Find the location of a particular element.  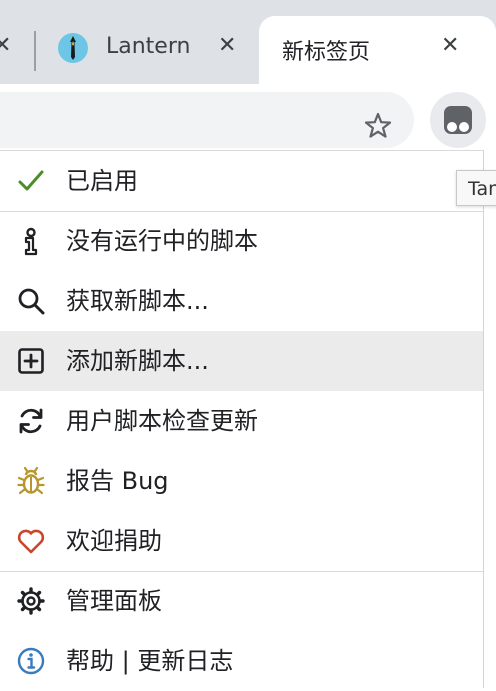

tampermonkey-icon is located at coordinates (458, 120).